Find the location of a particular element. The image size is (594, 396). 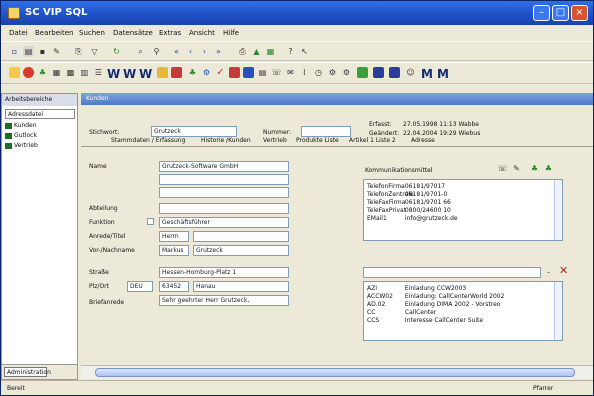

tab-adresse: Adresse is located at coordinates (423, 140).